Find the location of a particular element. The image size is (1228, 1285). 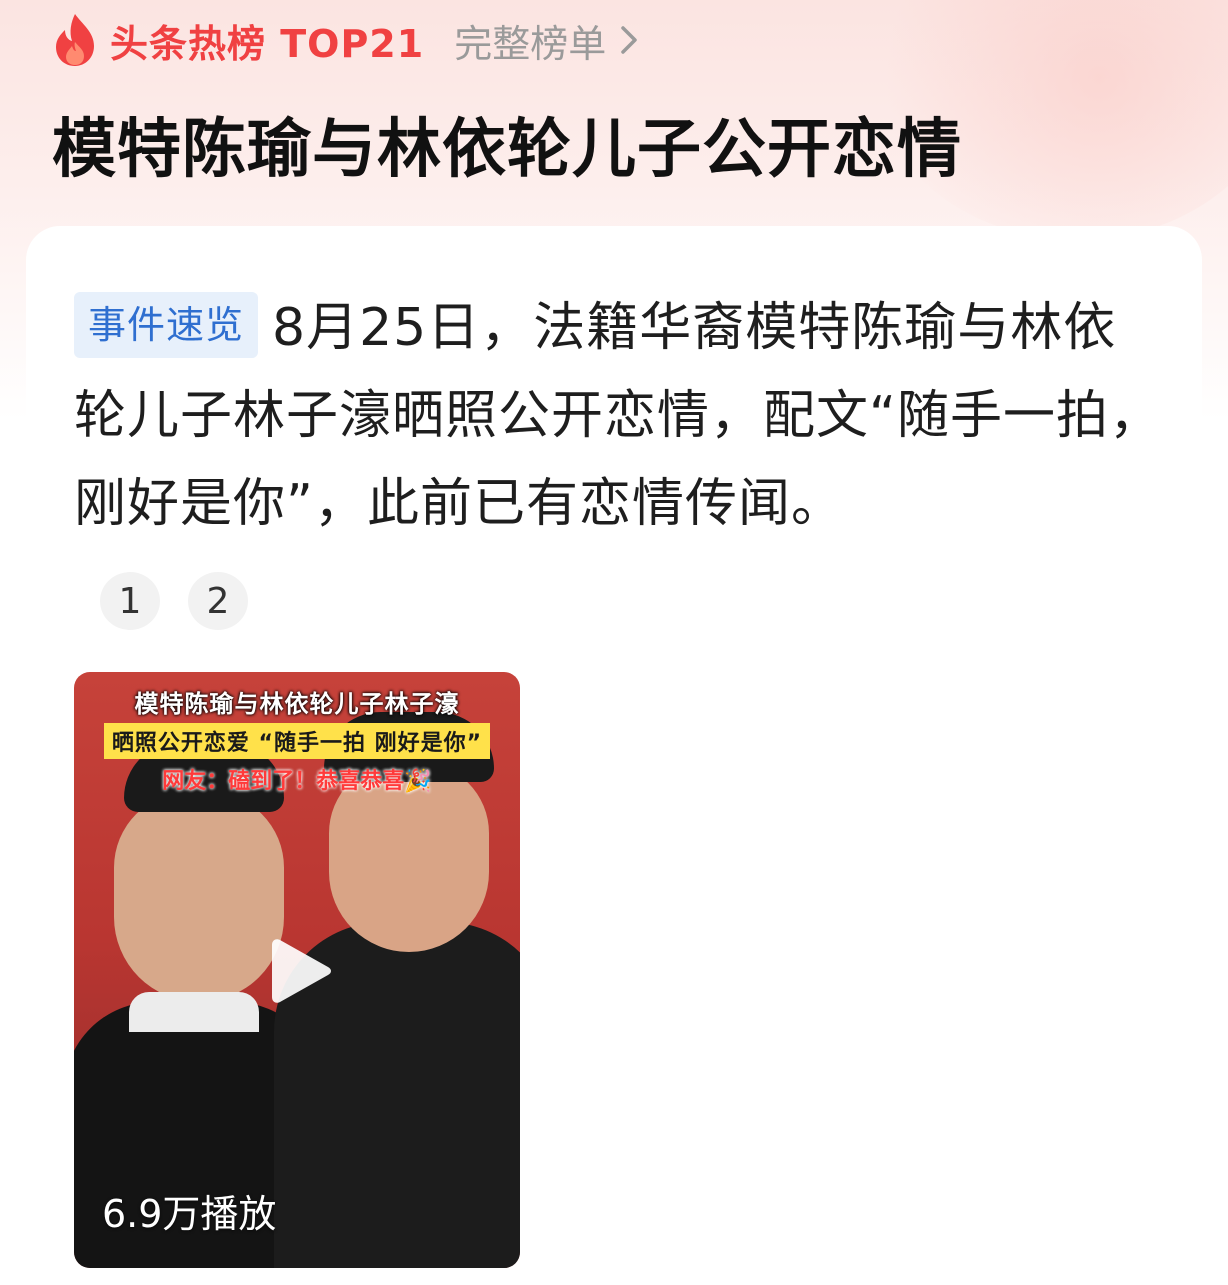

full-list-label: 完整榜单 is located at coordinates (530, 43).